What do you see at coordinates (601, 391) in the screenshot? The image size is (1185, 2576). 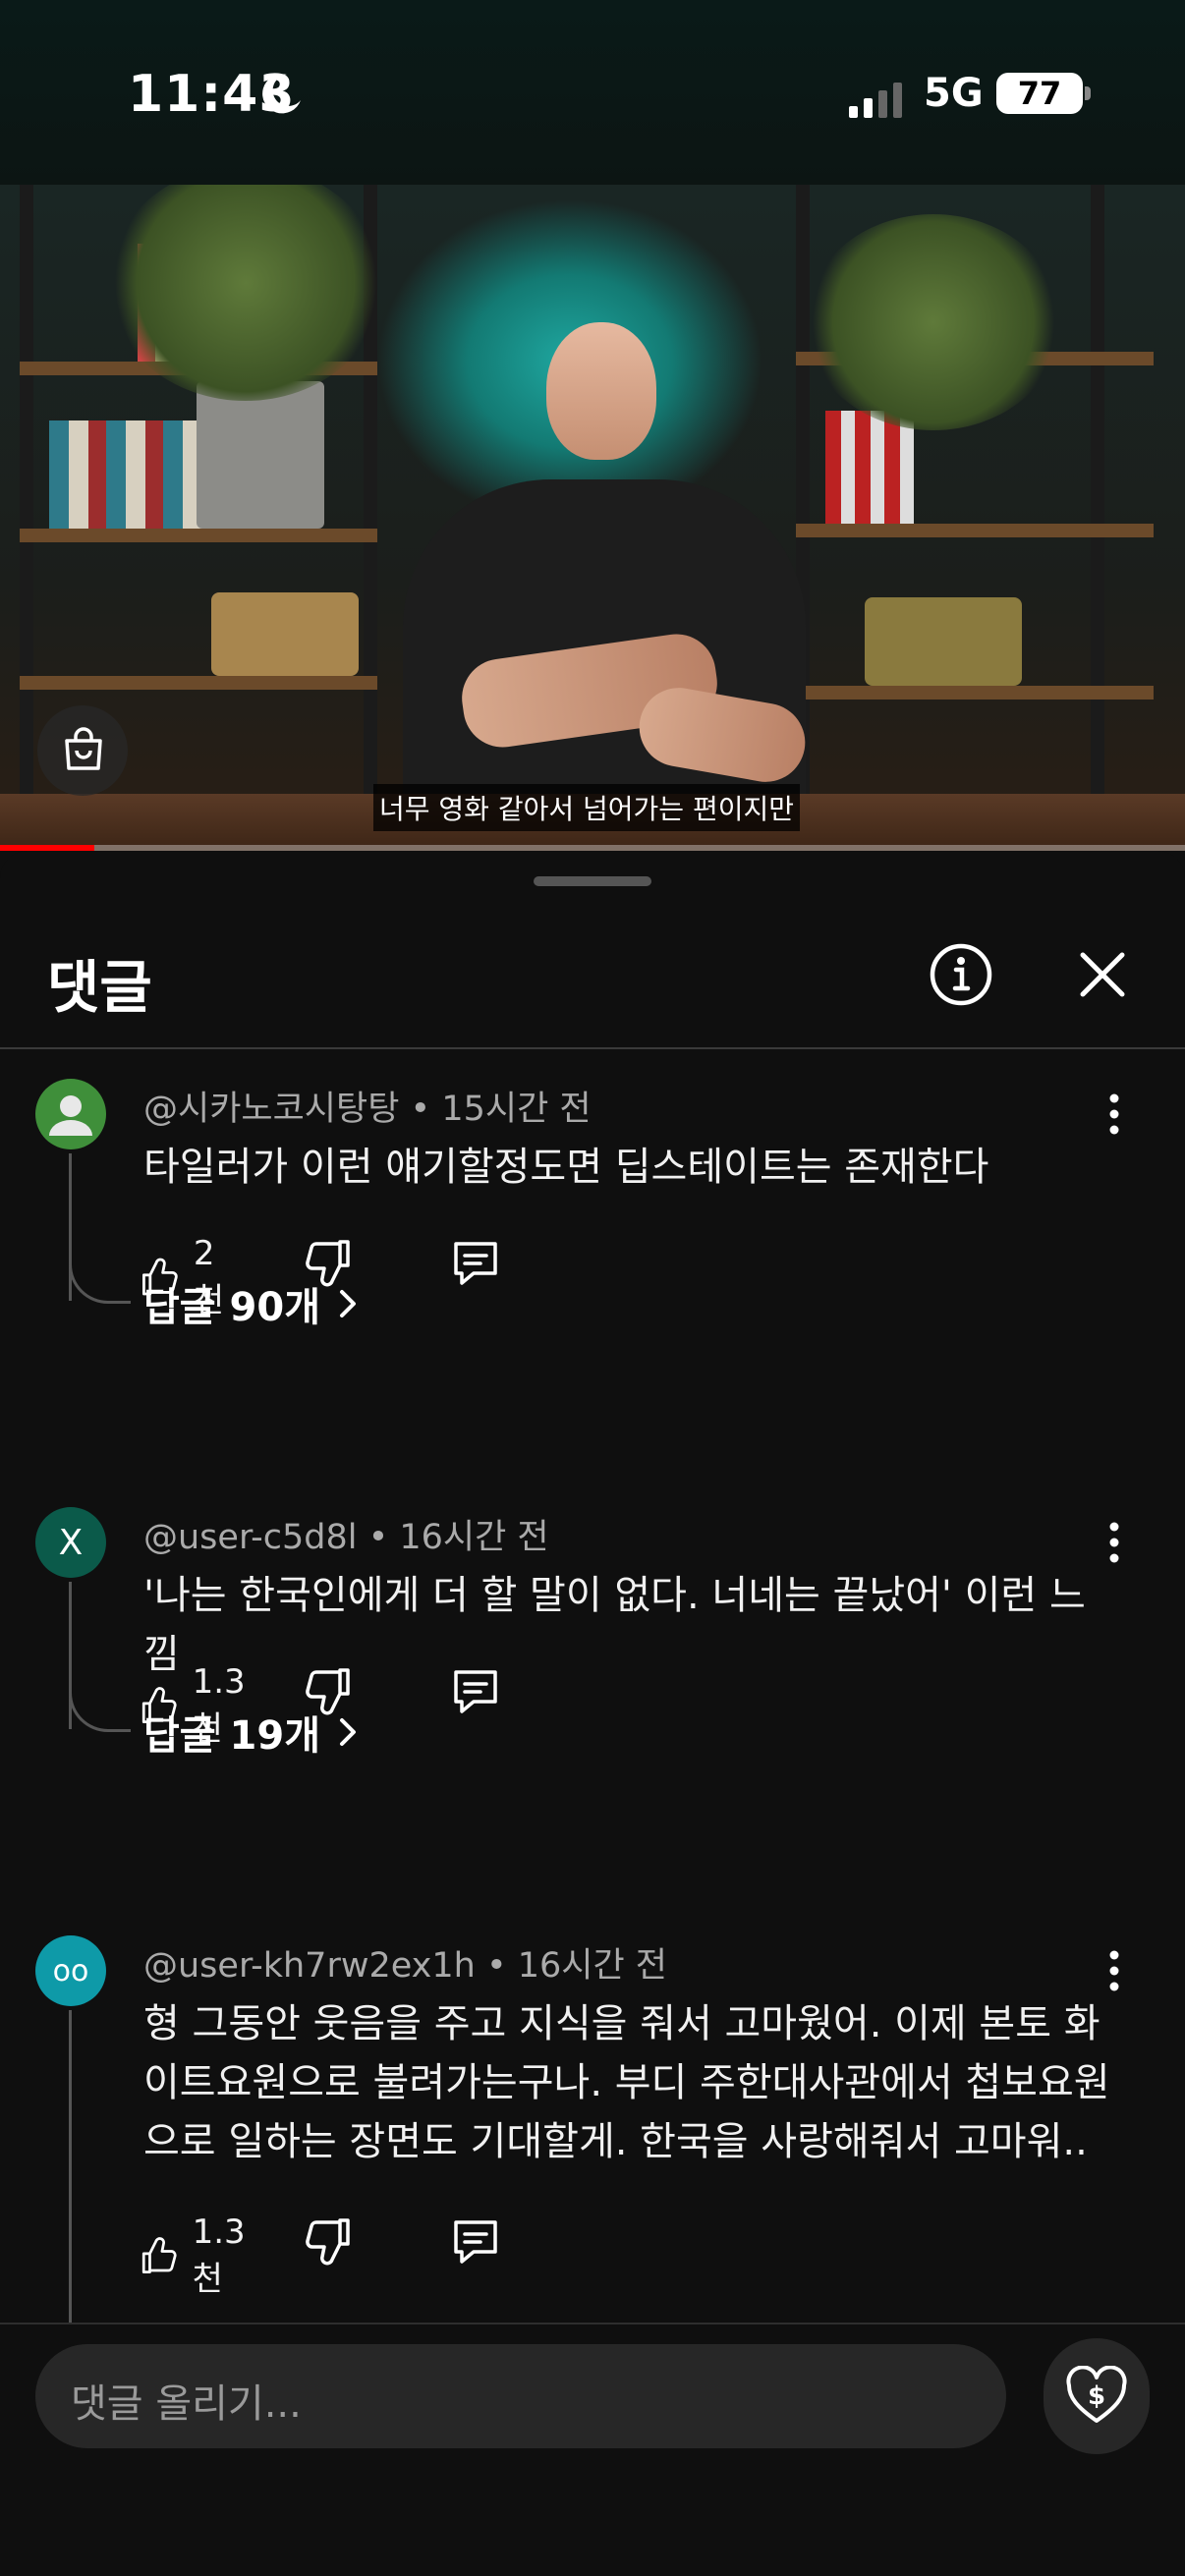 I see `presenter-head` at bounding box center [601, 391].